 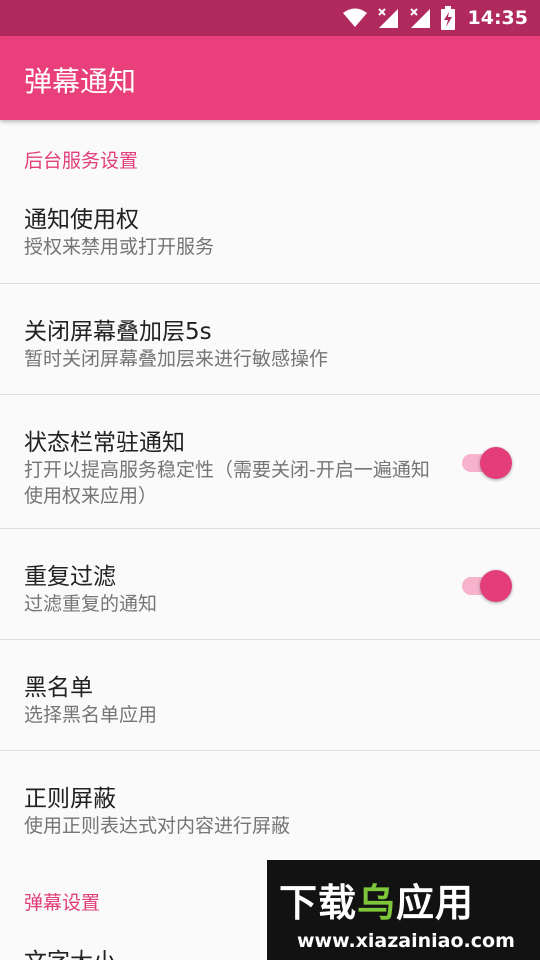 What do you see at coordinates (104, 443) in the screenshot?
I see `pref-title: 状态栏常驻通知` at bounding box center [104, 443].